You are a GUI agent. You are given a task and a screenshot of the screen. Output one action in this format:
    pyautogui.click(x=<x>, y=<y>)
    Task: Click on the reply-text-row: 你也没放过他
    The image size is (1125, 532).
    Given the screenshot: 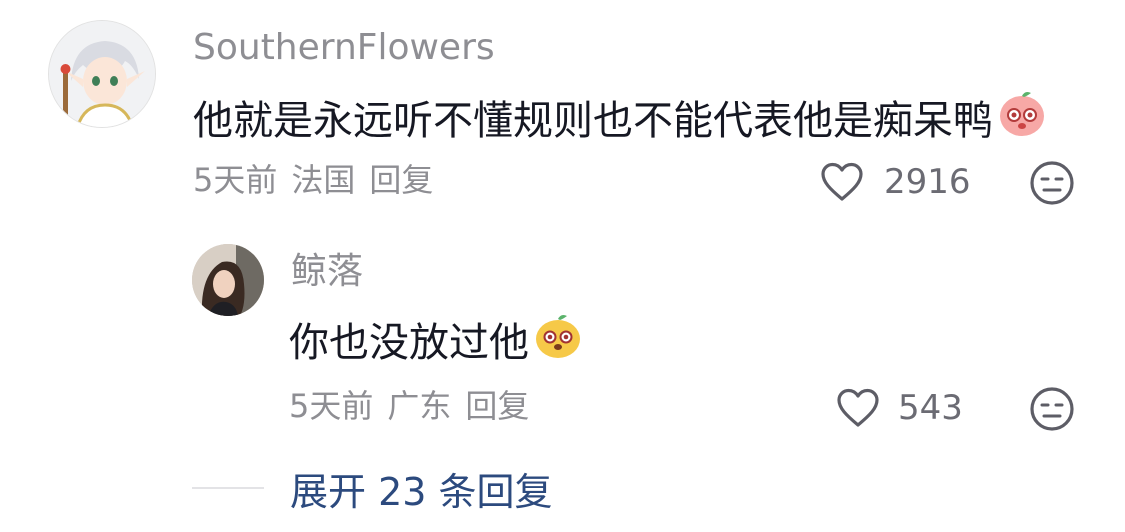 What is the action you would take?
    pyautogui.click(x=436, y=342)
    